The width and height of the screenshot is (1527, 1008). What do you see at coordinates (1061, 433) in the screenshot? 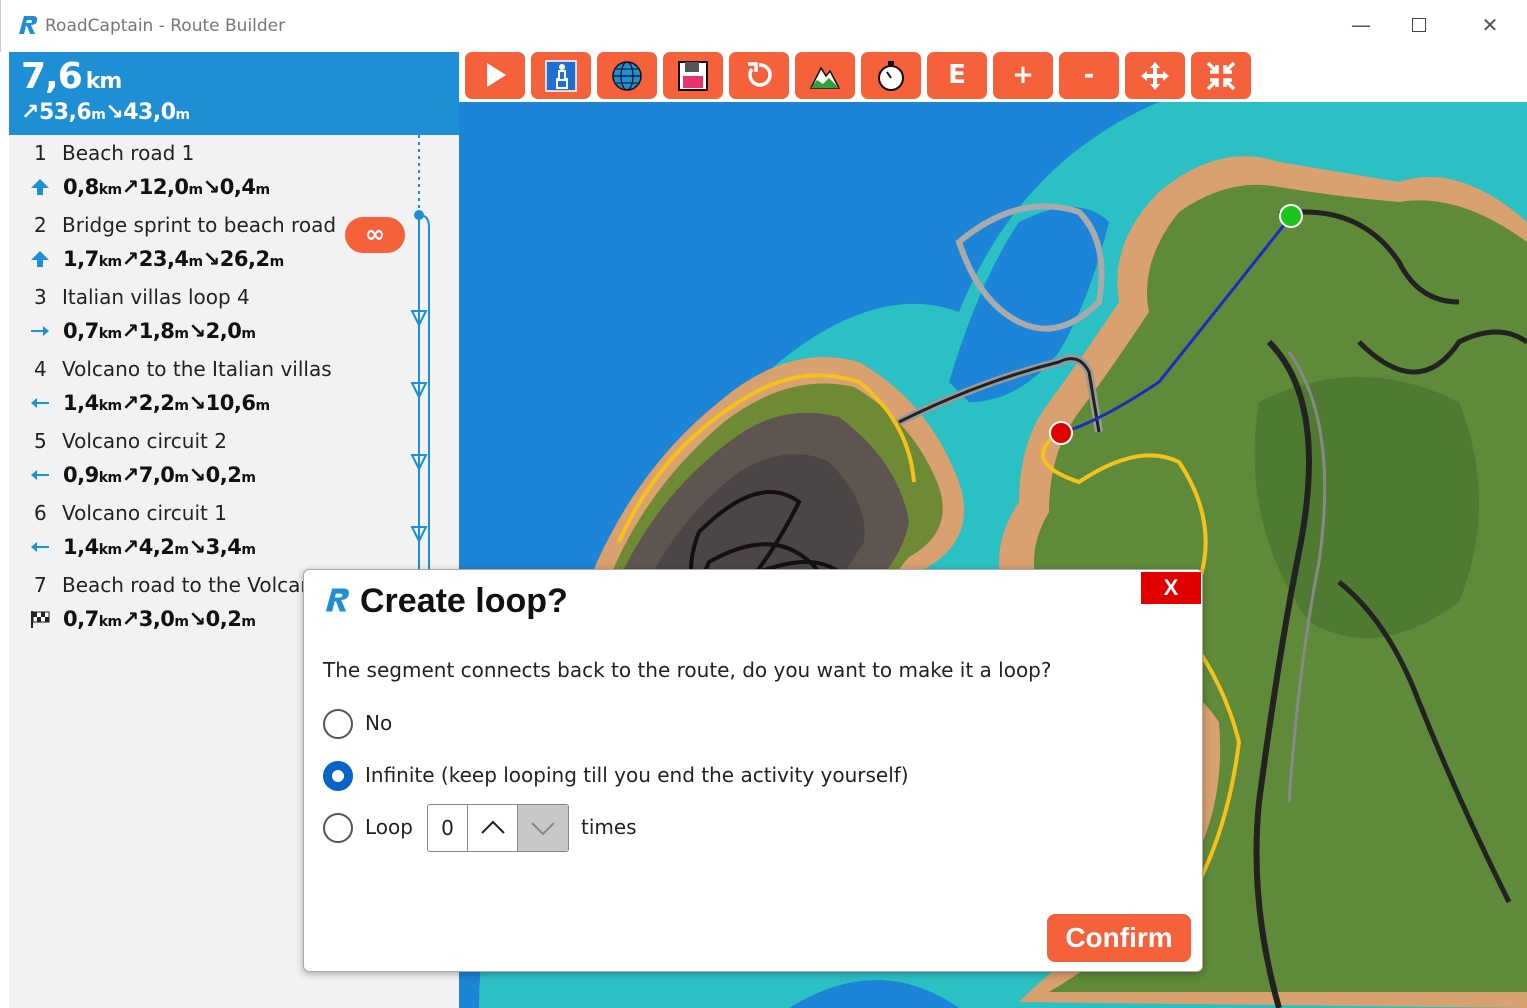
I see `end-marker` at bounding box center [1061, 433].